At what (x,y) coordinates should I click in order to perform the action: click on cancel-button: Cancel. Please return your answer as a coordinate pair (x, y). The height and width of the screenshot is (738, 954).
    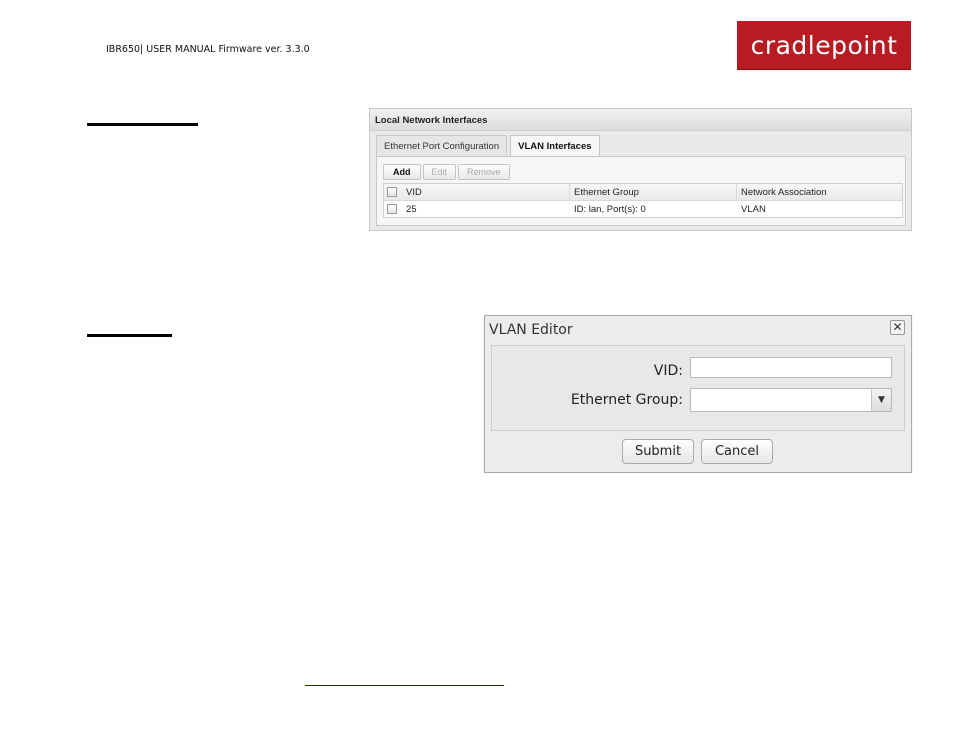
    Looking at the image, I should click on (737, 451).